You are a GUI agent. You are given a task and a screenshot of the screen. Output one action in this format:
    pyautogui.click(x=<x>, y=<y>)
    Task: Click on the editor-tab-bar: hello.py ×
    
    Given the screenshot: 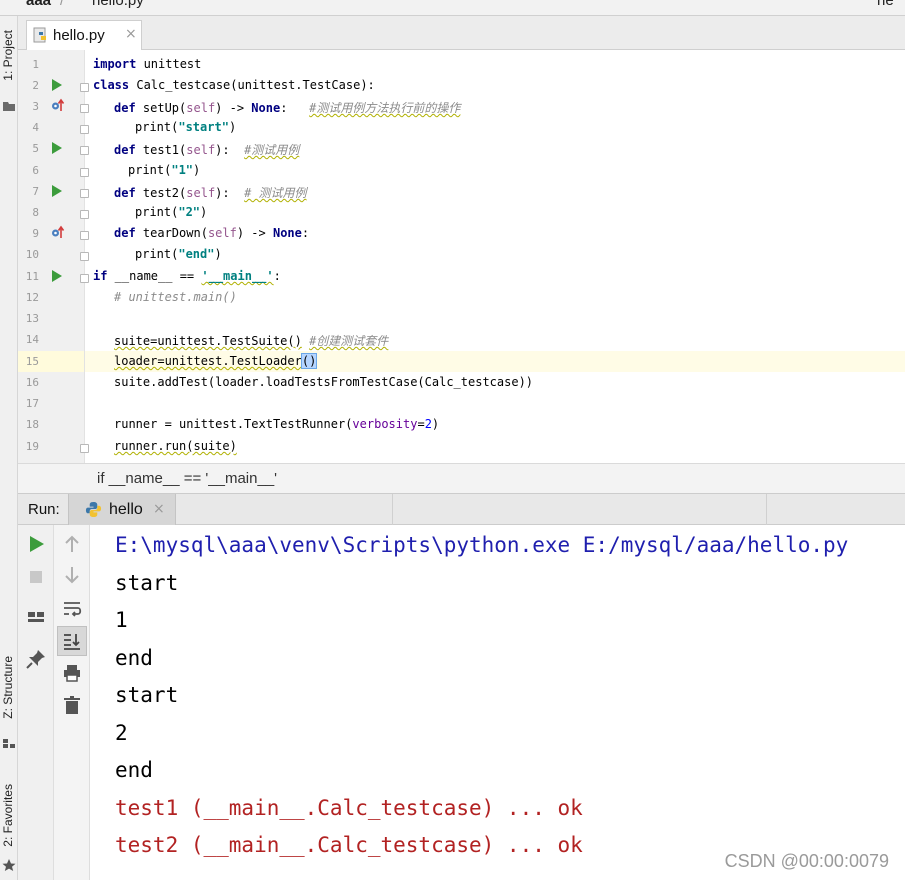 What is the action you would take?
    pyautogui.click(x=461, y=33)
    